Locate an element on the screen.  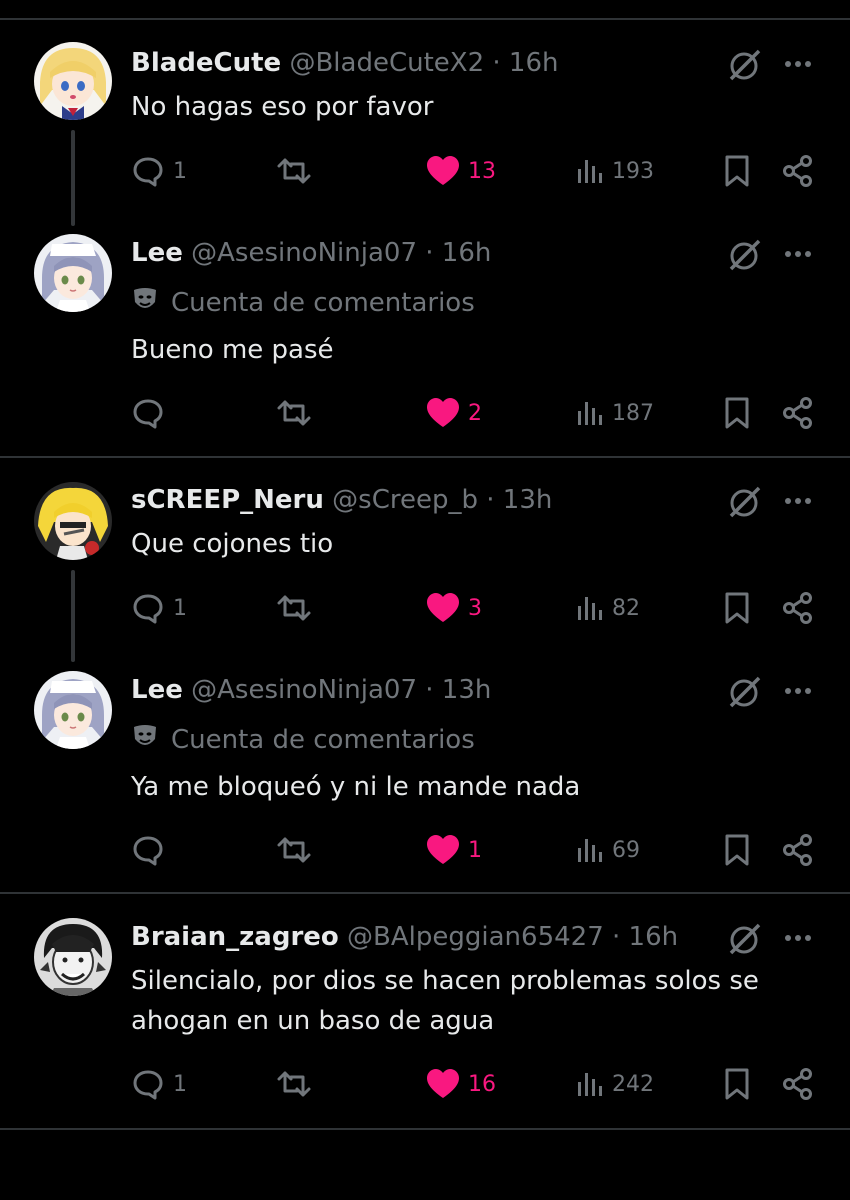
like-button: 3 is located at coordinates (454, 608).